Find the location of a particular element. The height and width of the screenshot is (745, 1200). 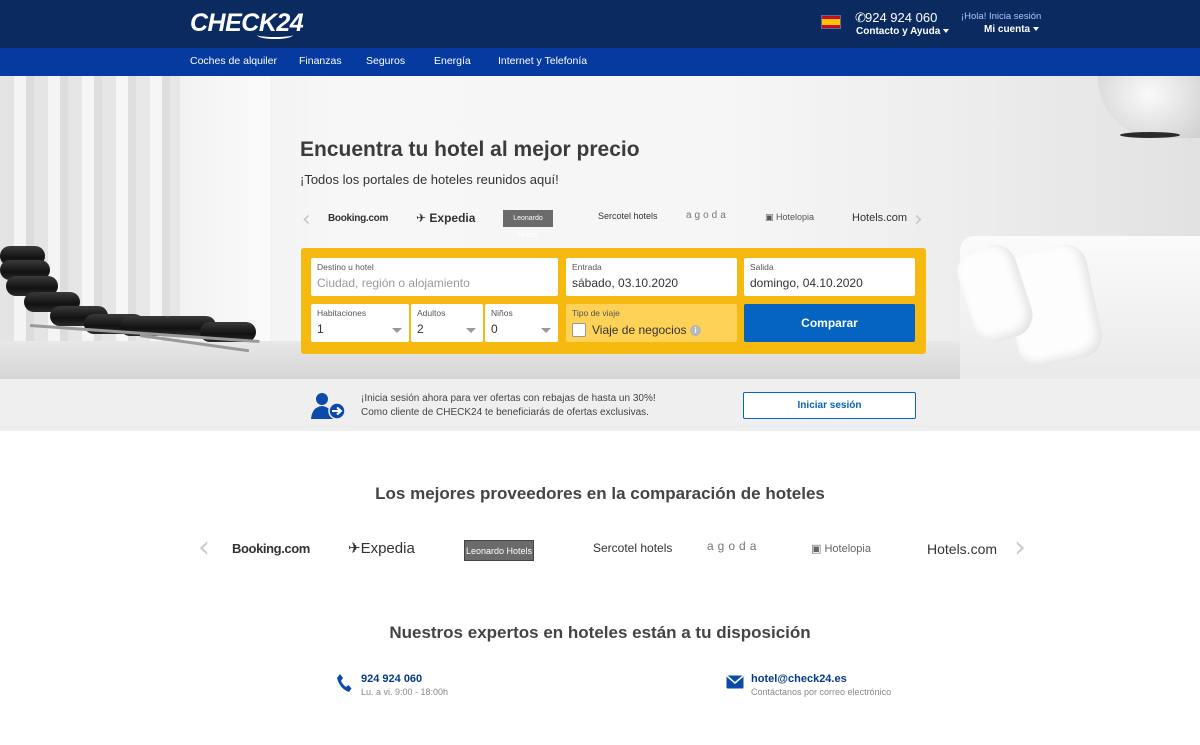

business-trip-checkbox is located at coordinates (579, 330).